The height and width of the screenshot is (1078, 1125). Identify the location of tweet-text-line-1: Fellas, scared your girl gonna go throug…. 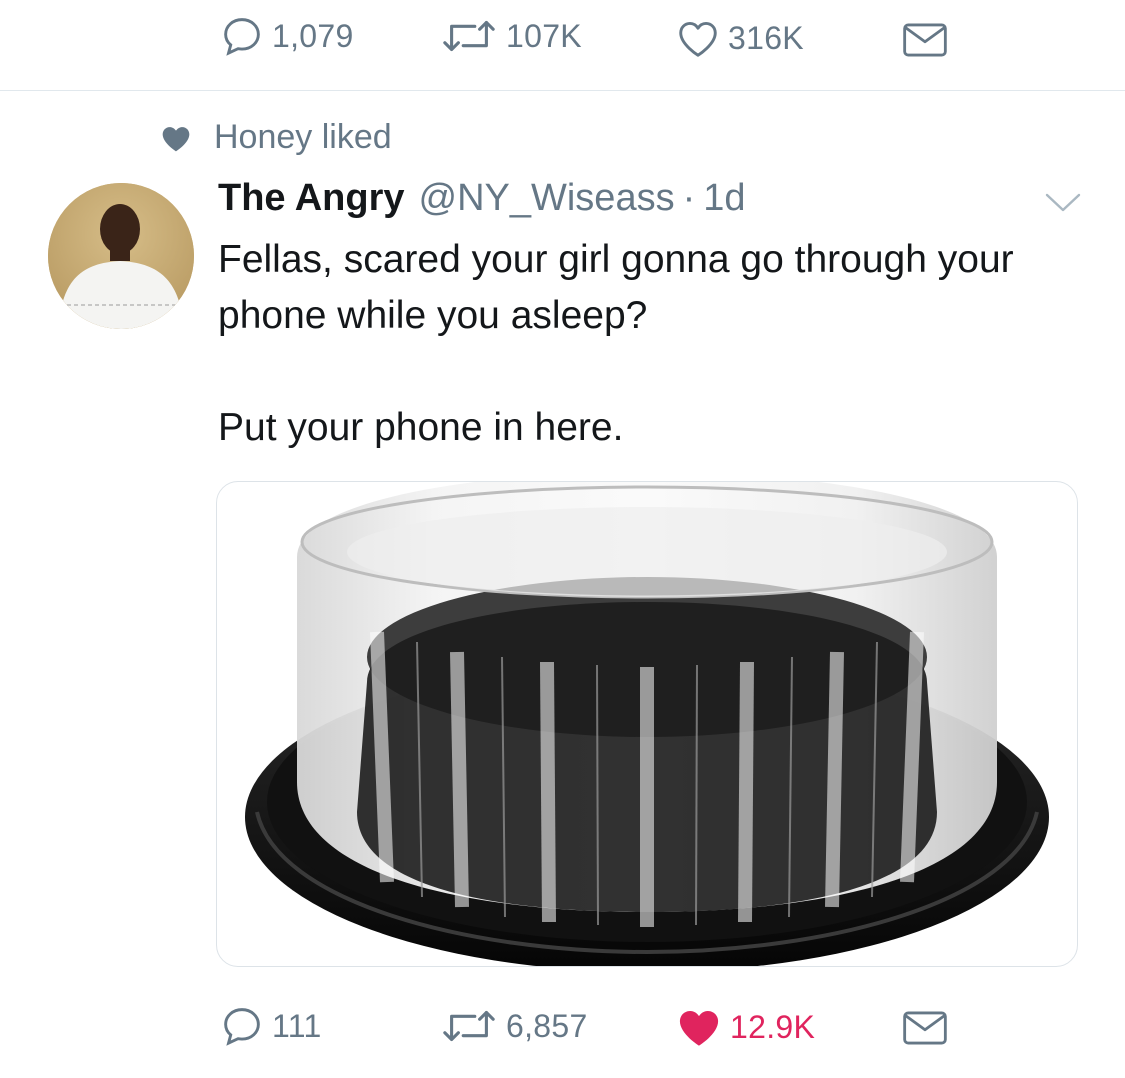
(616, 287).